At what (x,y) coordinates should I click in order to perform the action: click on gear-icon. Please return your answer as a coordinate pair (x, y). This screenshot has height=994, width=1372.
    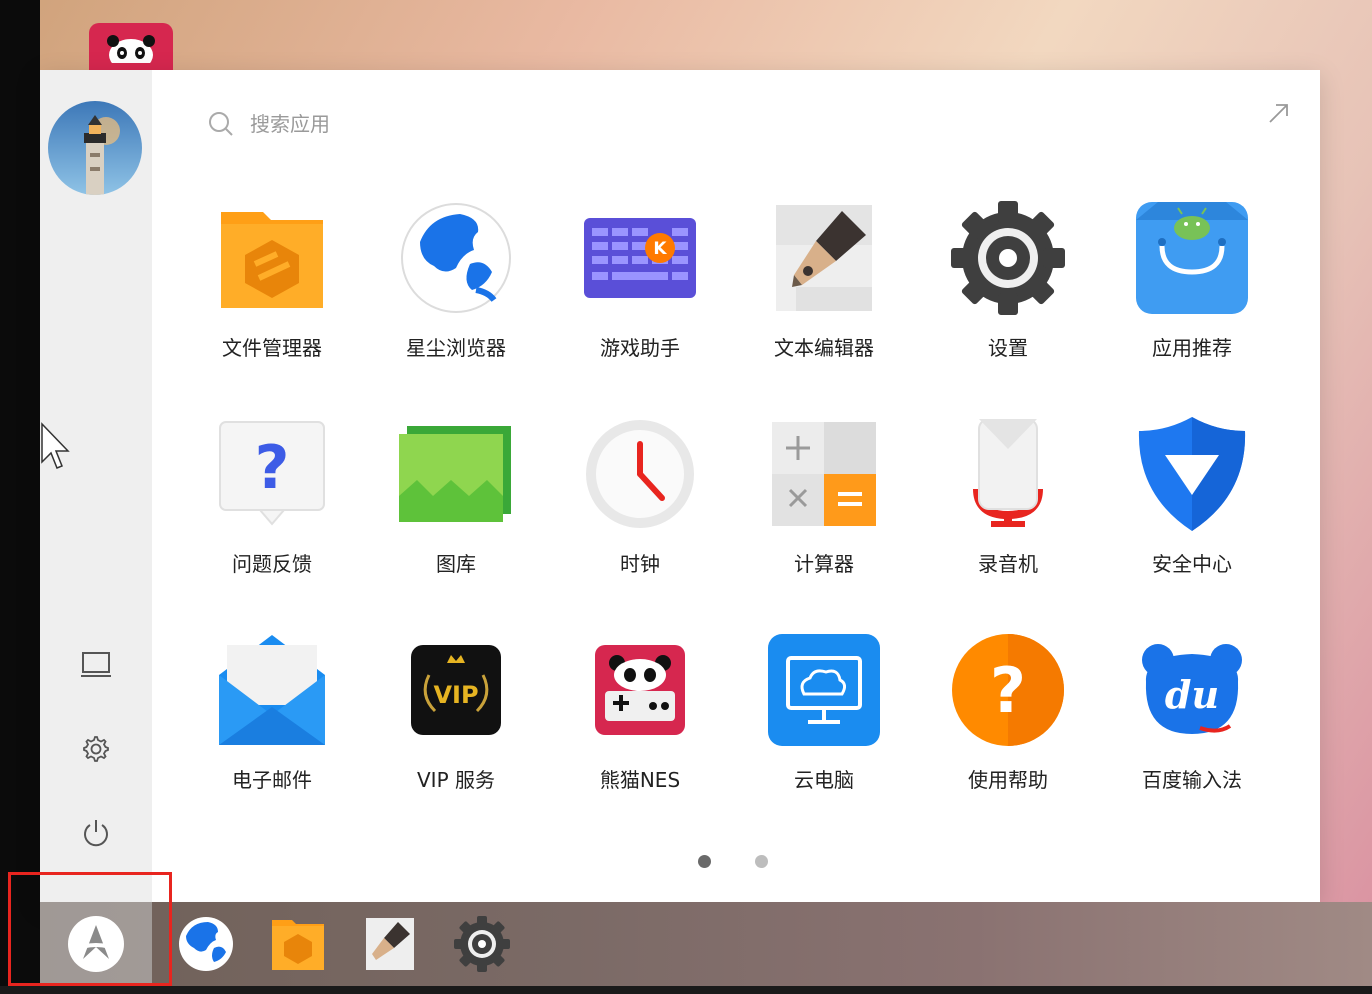
    Looking at the image, I should click on (96, 749).